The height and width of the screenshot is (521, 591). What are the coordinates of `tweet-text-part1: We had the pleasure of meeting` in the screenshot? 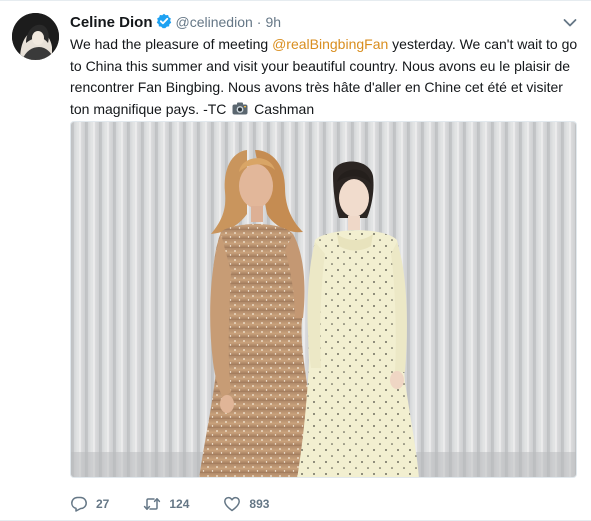 It's located at (171, 44).